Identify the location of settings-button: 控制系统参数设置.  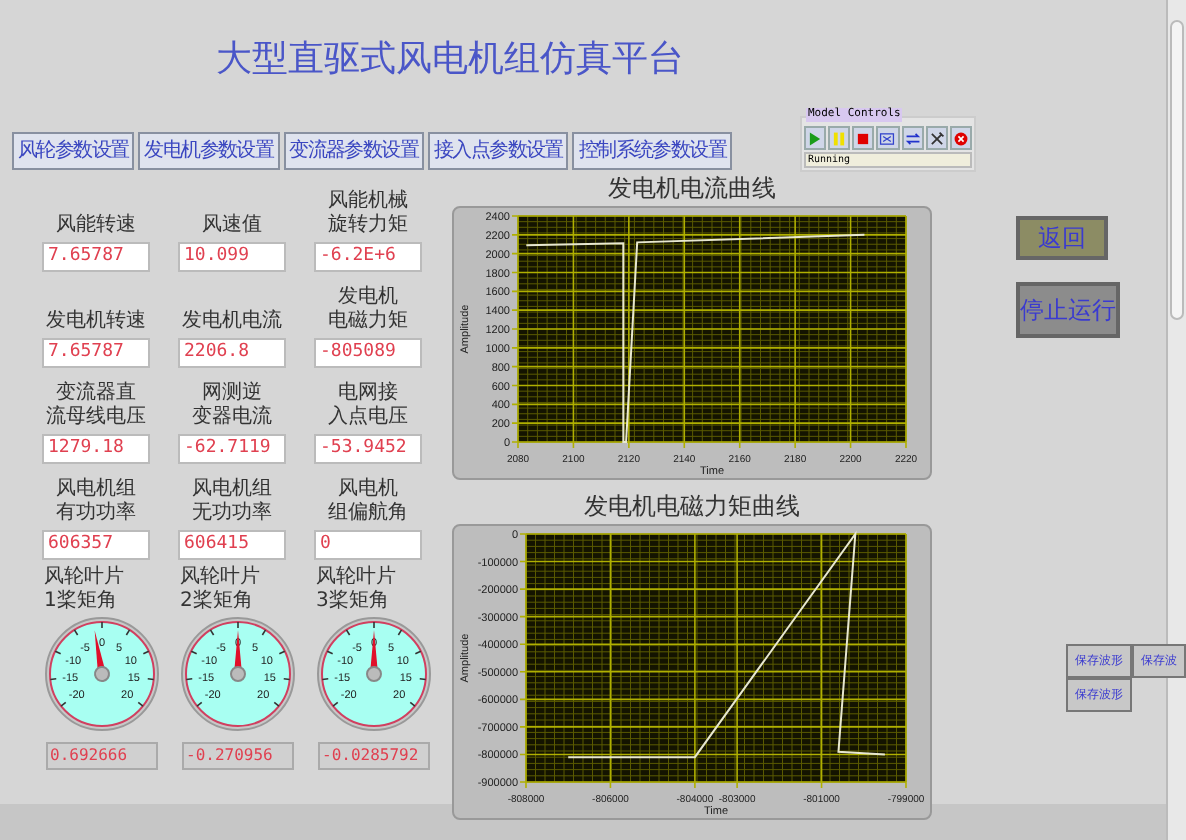
(652, 151).